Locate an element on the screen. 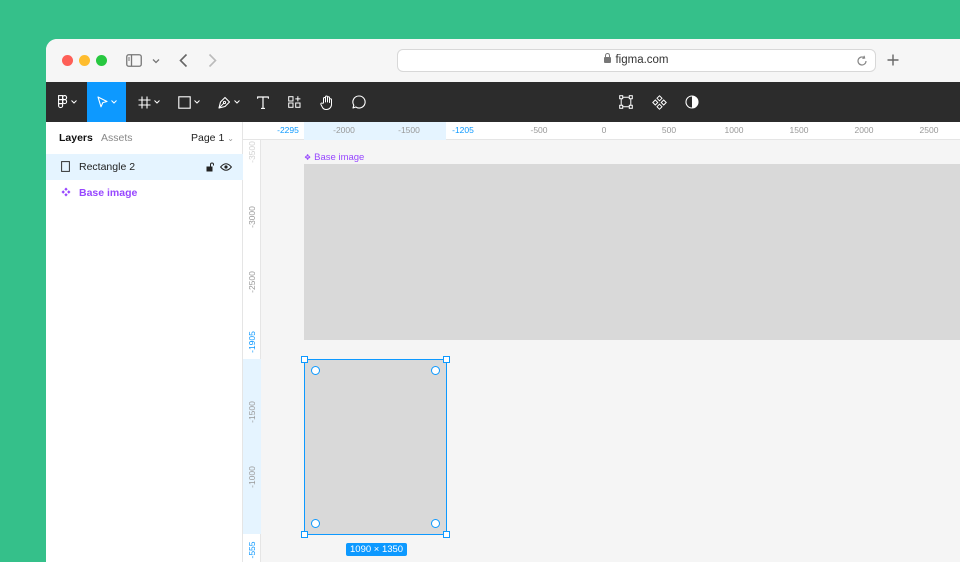  move-tool-button is located at coordinates (106, 102).